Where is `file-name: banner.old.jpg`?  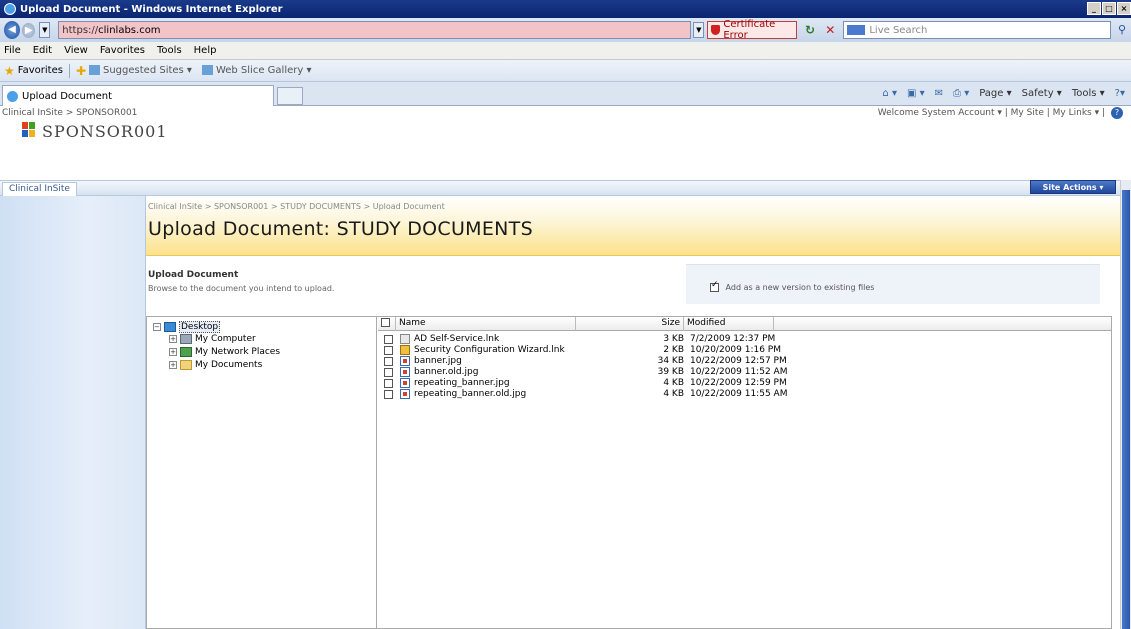
file-name: banner.old.jpg is located at coordinates (446, 372).